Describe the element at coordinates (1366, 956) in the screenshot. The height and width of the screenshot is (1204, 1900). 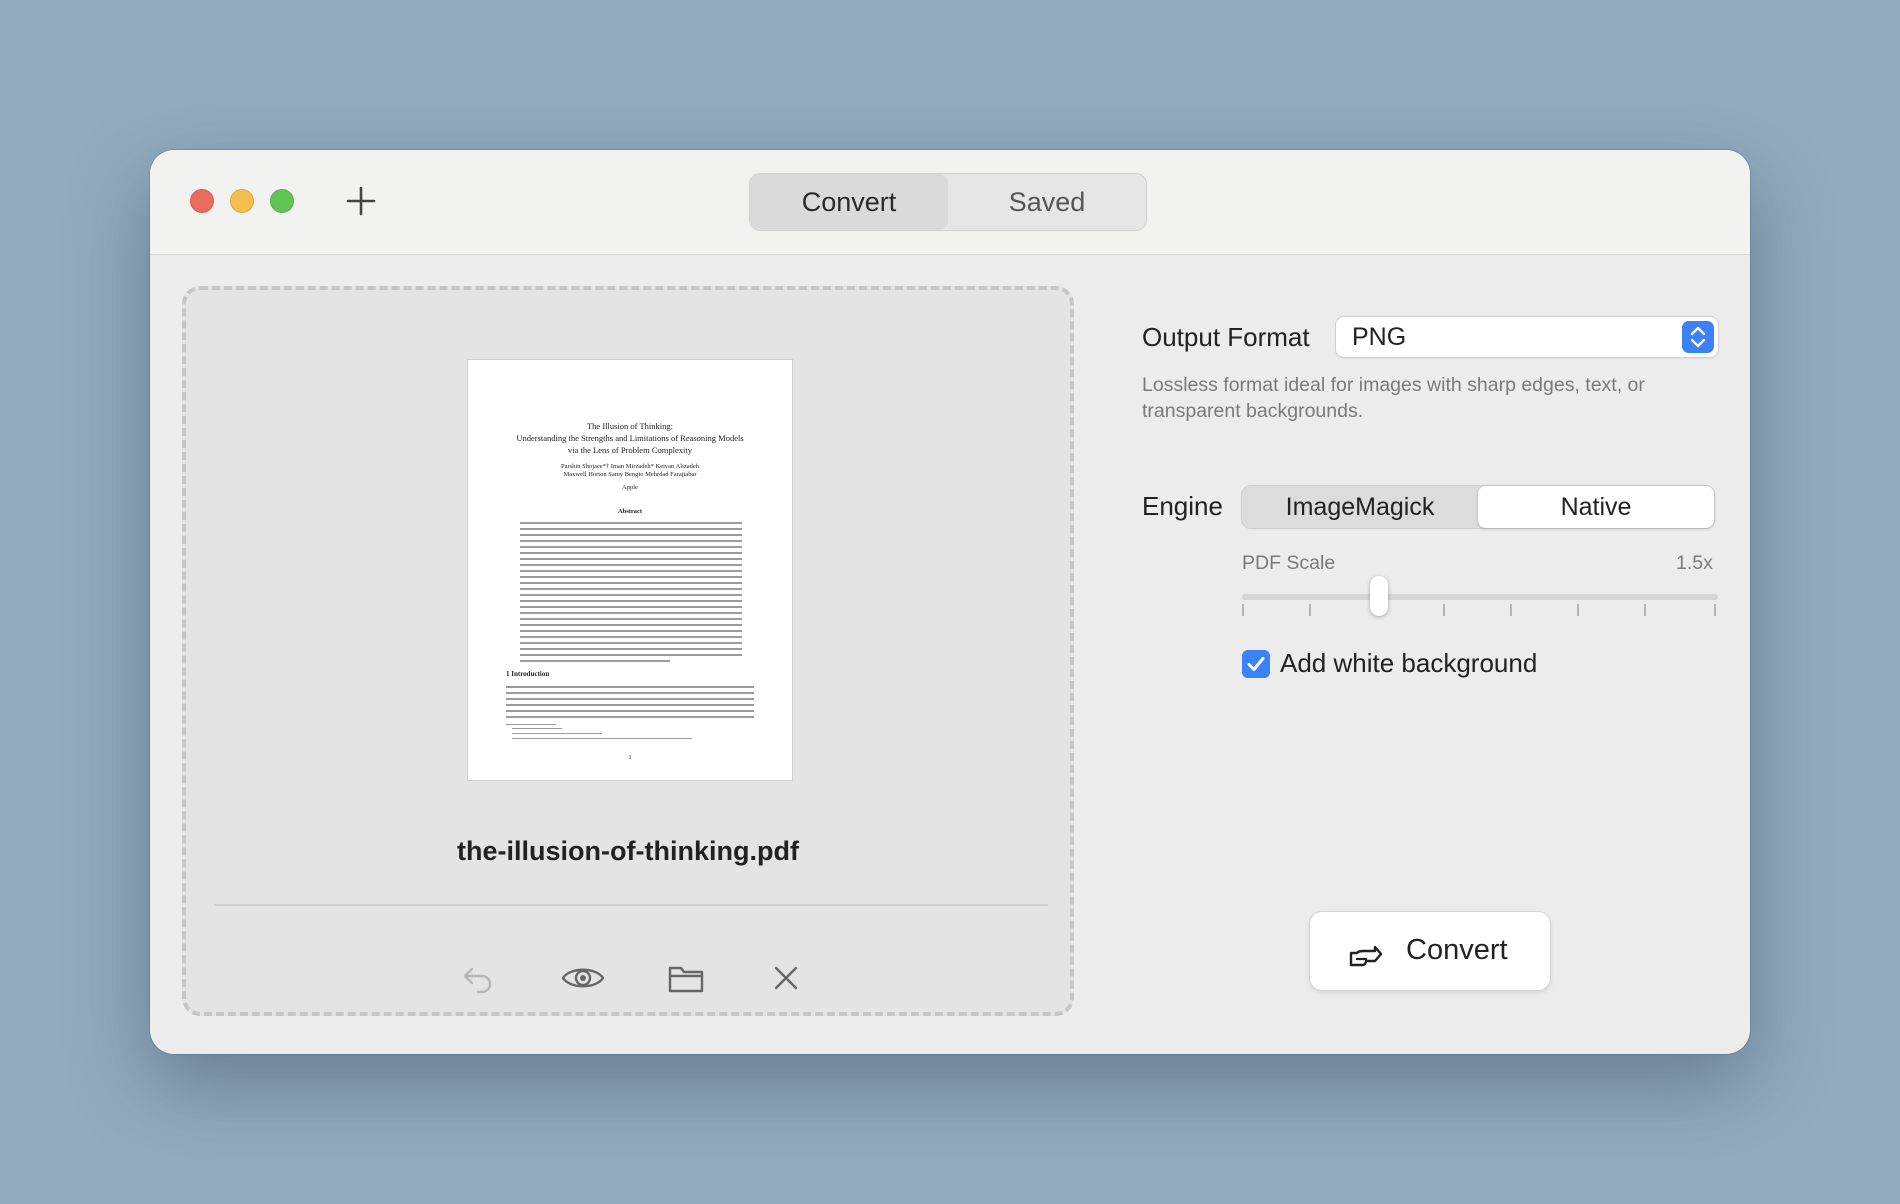
I see `share-arrow-icon` at that location.